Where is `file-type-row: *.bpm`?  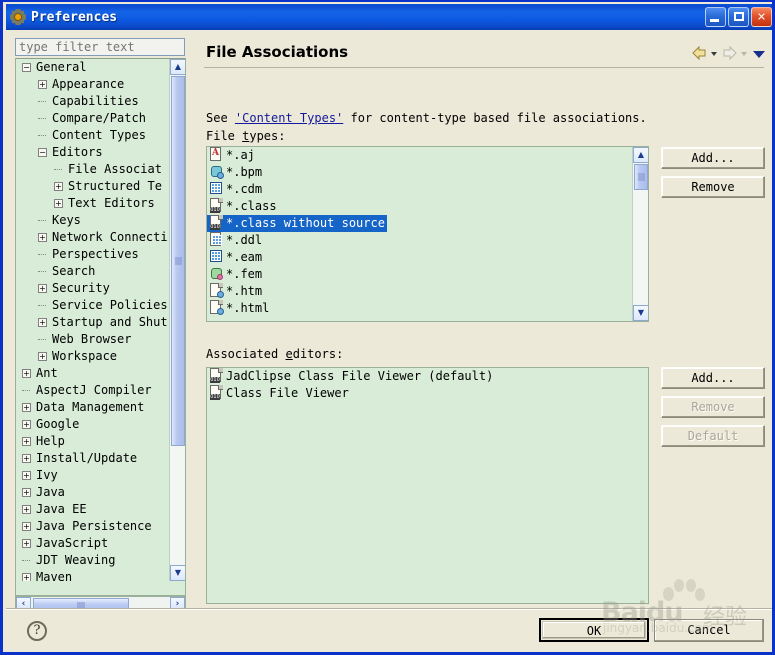
file-type-row: *.bpm is located at coordinates (419, 172).